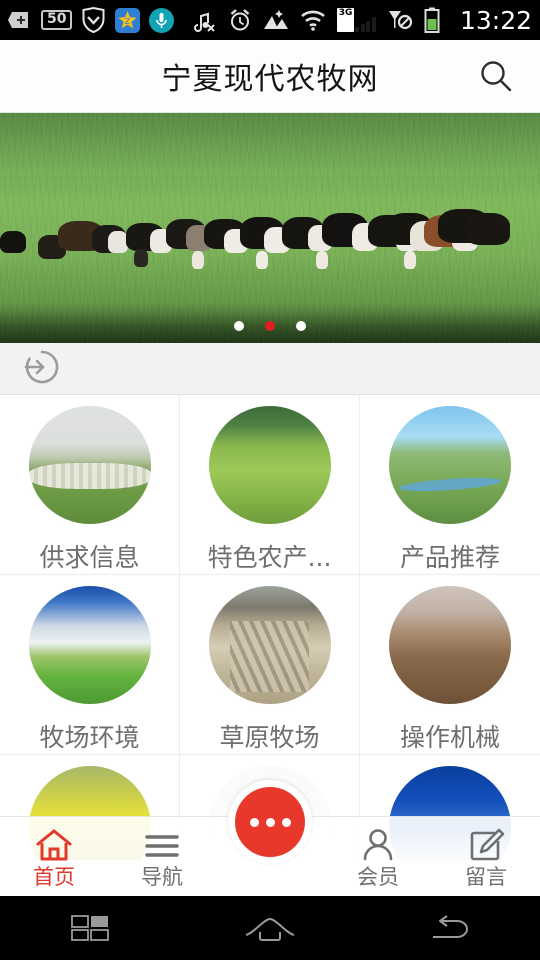  What do you see at coordinates (275, 19) in the screenshot?
I see `photo-icon` at bounding box center [275, 19].